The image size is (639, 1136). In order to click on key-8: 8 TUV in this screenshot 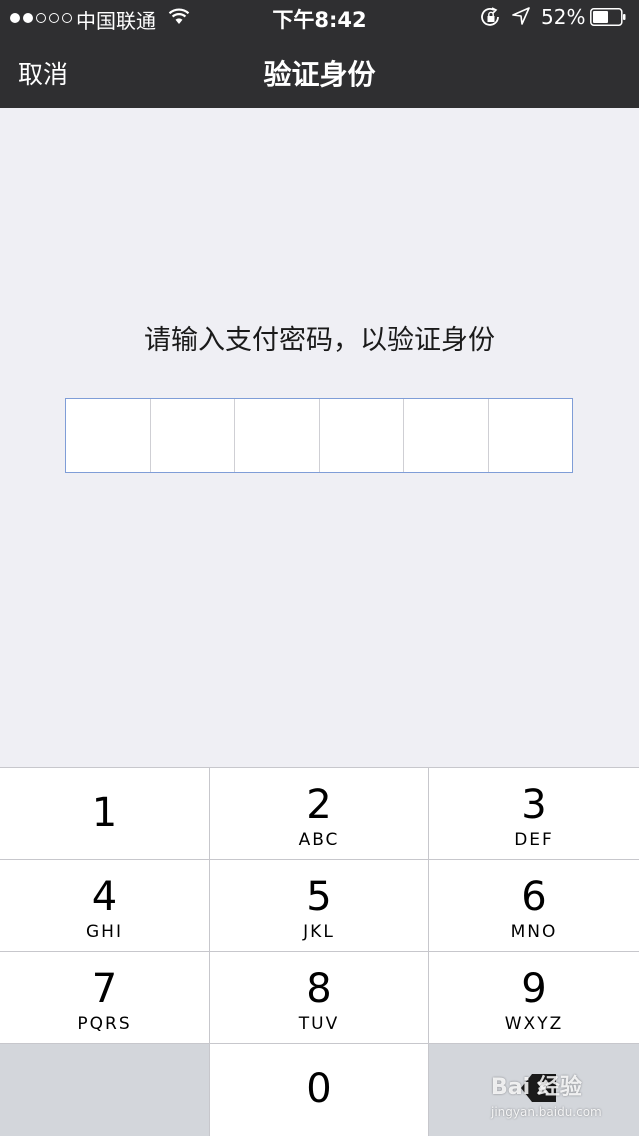, I will do `click(319, 997)`.